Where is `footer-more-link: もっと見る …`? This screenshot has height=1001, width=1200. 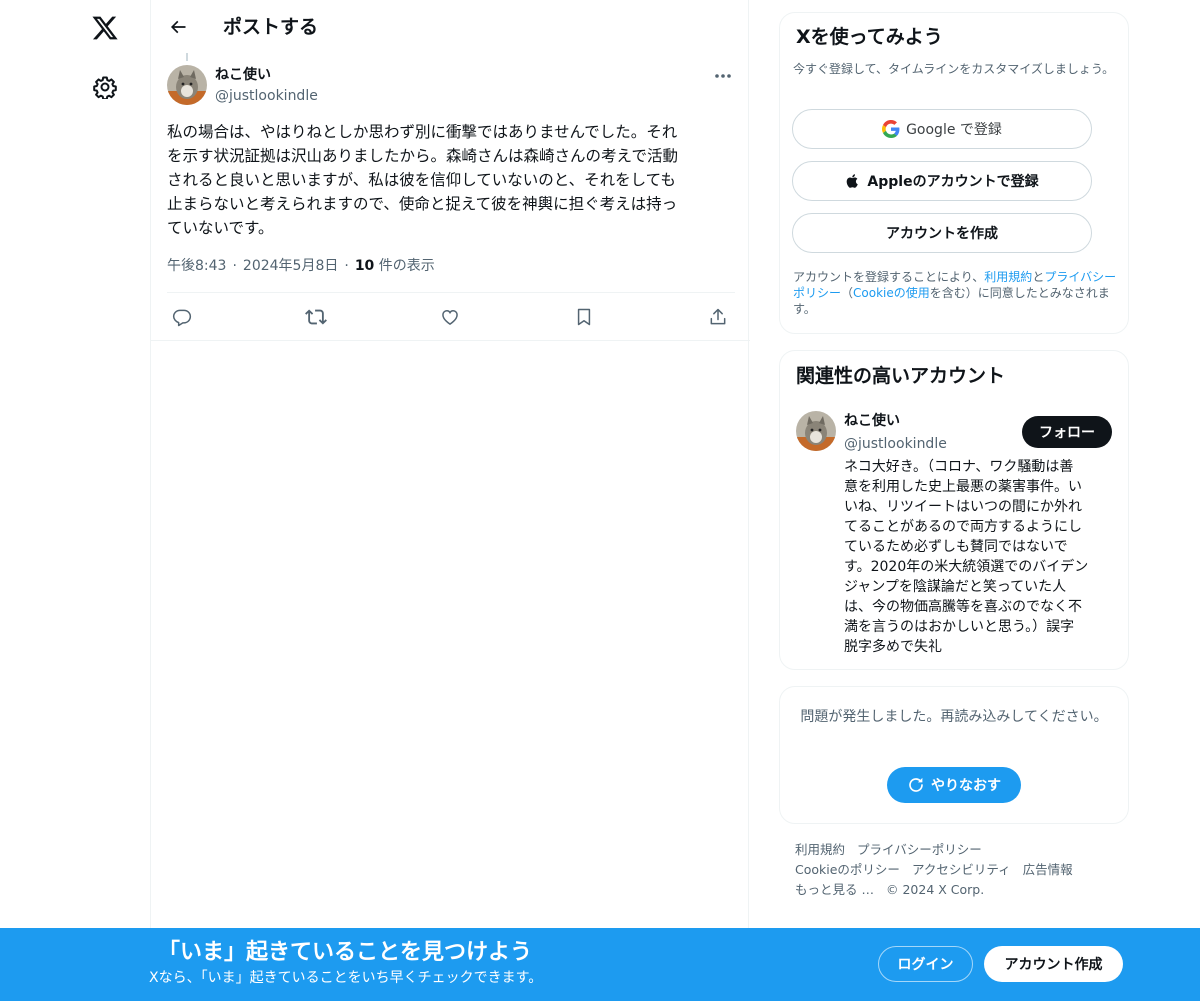 footer-more-link: もっと見る … is located at coordinates (834, 889).